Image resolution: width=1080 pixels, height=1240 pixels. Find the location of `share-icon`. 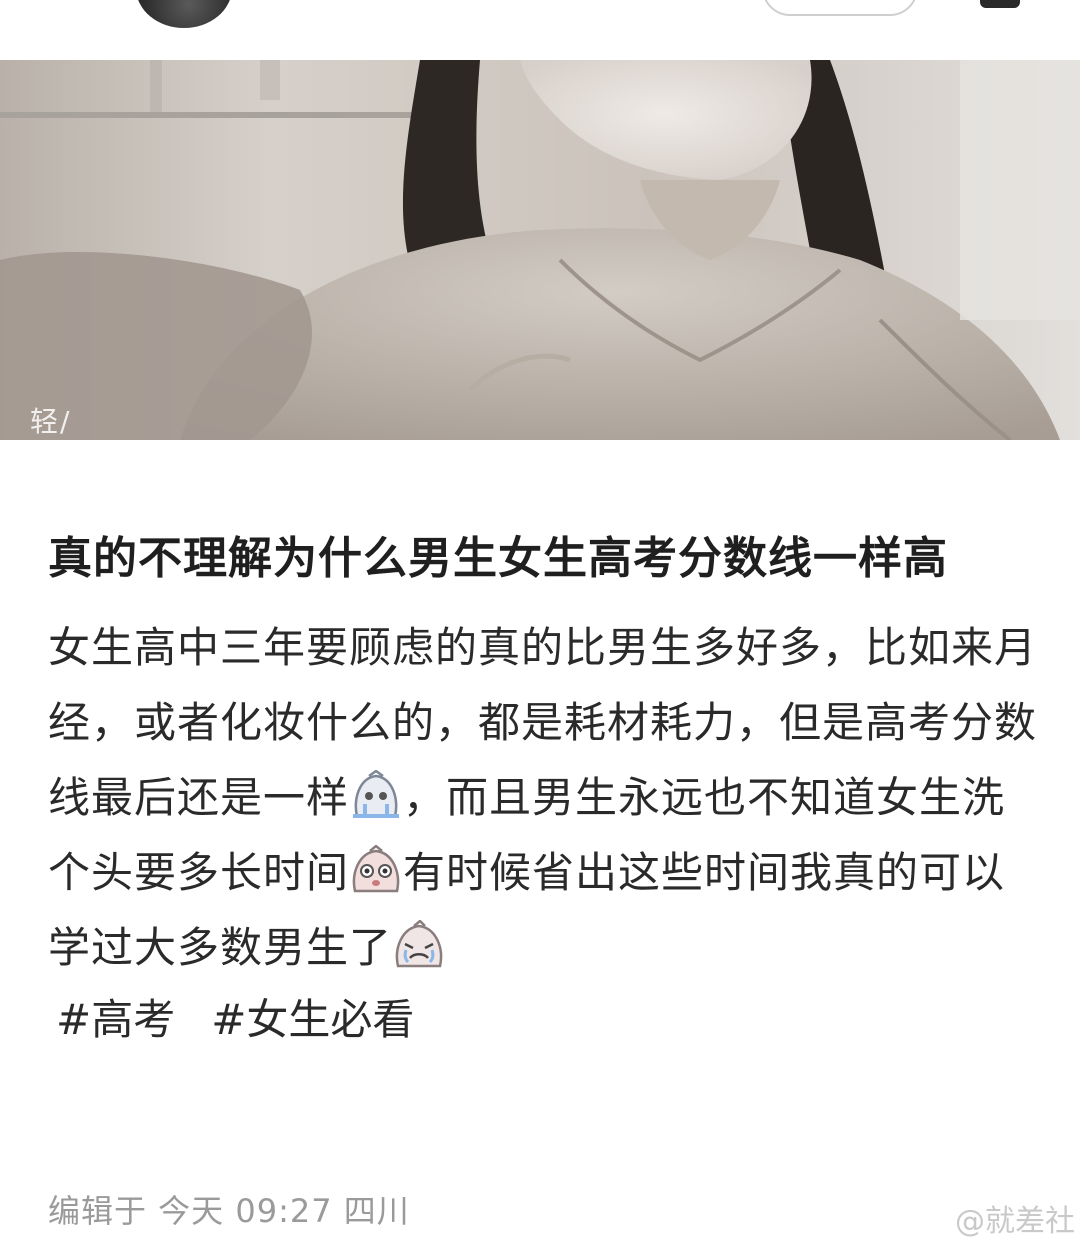

share-icon is located at coordinates (1000, 4).